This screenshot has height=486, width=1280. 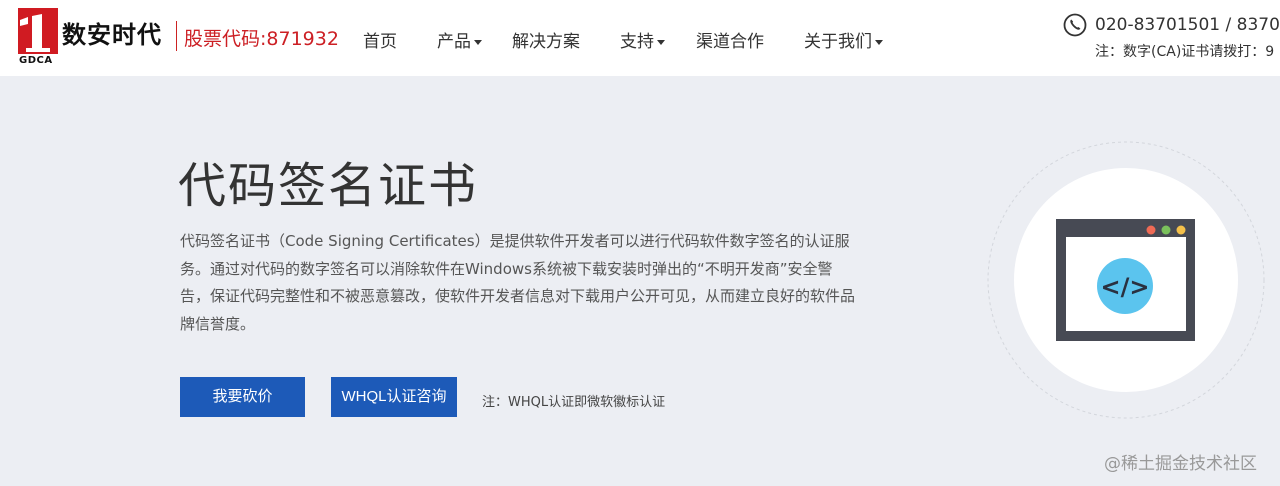 I want to click on watermark: @稀土掘金技术社区, so click(x=1180, y=464).